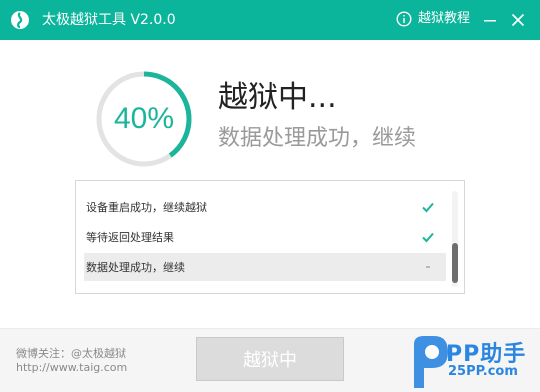  What do you see at coordinates (71, 353) in the screenshot?
I see `weibo-follow-text: 微博关注：@太极越狱` at bounding box center [71, 353].